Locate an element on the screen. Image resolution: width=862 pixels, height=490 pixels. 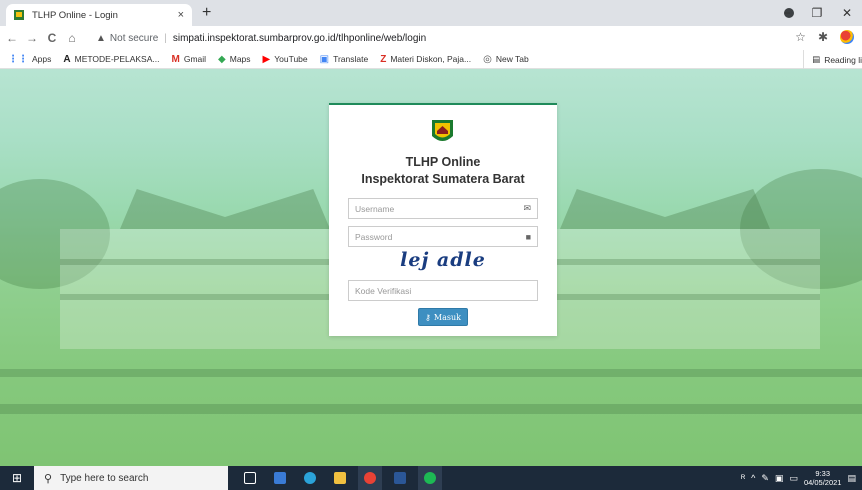
search-icon: ⚲ is located at coordinates (48, 478).